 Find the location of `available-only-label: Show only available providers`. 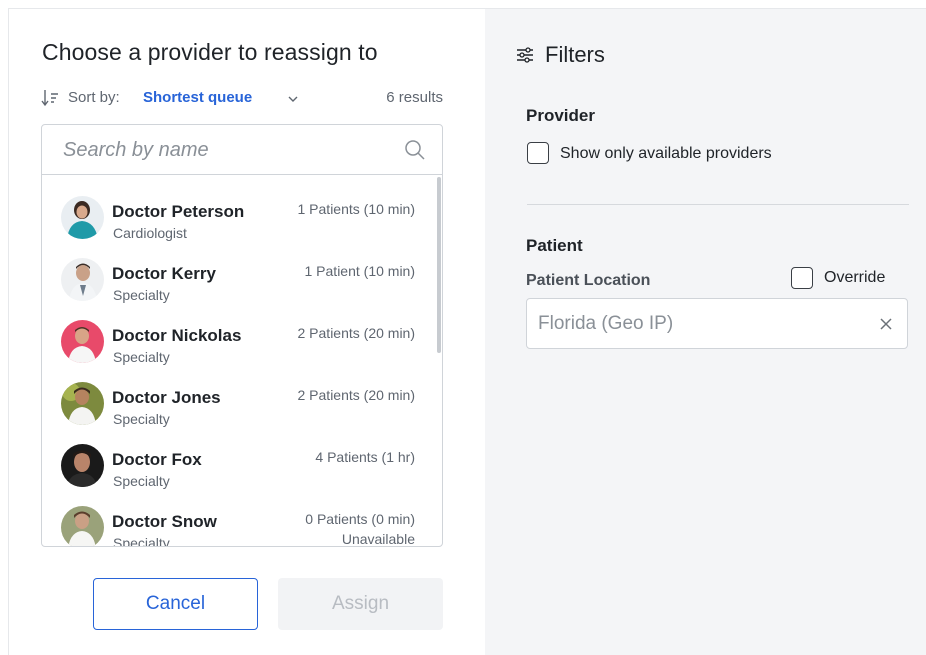

available-only-label: Show only available providers is located at coordinates (666, 153).